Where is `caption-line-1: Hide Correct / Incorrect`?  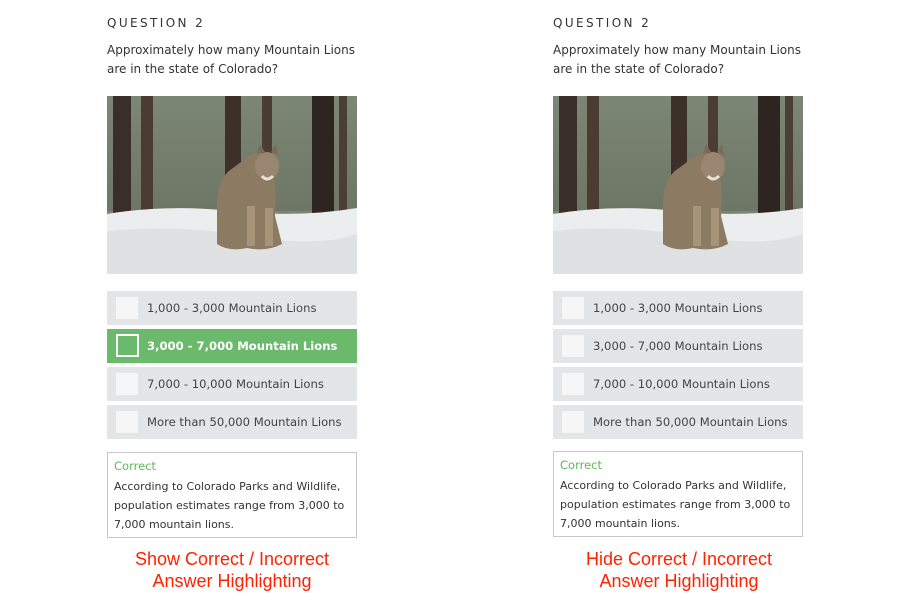
caption-line-1: Hide Correct / Incorrect is located at coordinates (679, 559).